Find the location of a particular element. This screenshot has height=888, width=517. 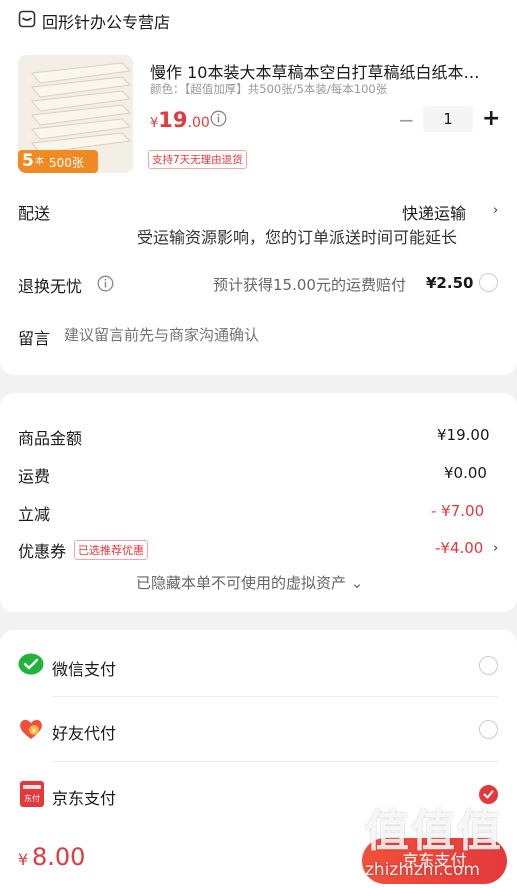

discount-label: 立减 is located at coordinates (34, 514).